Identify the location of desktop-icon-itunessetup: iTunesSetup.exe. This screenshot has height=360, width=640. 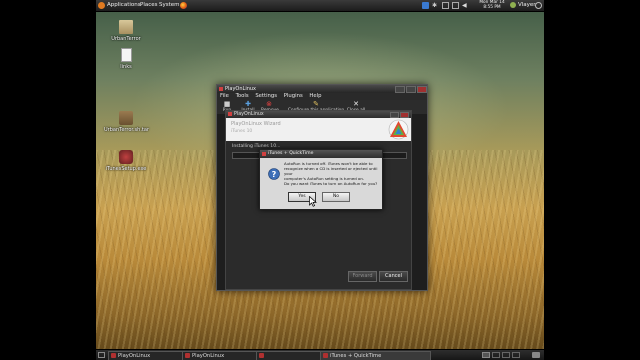
(126, 161).